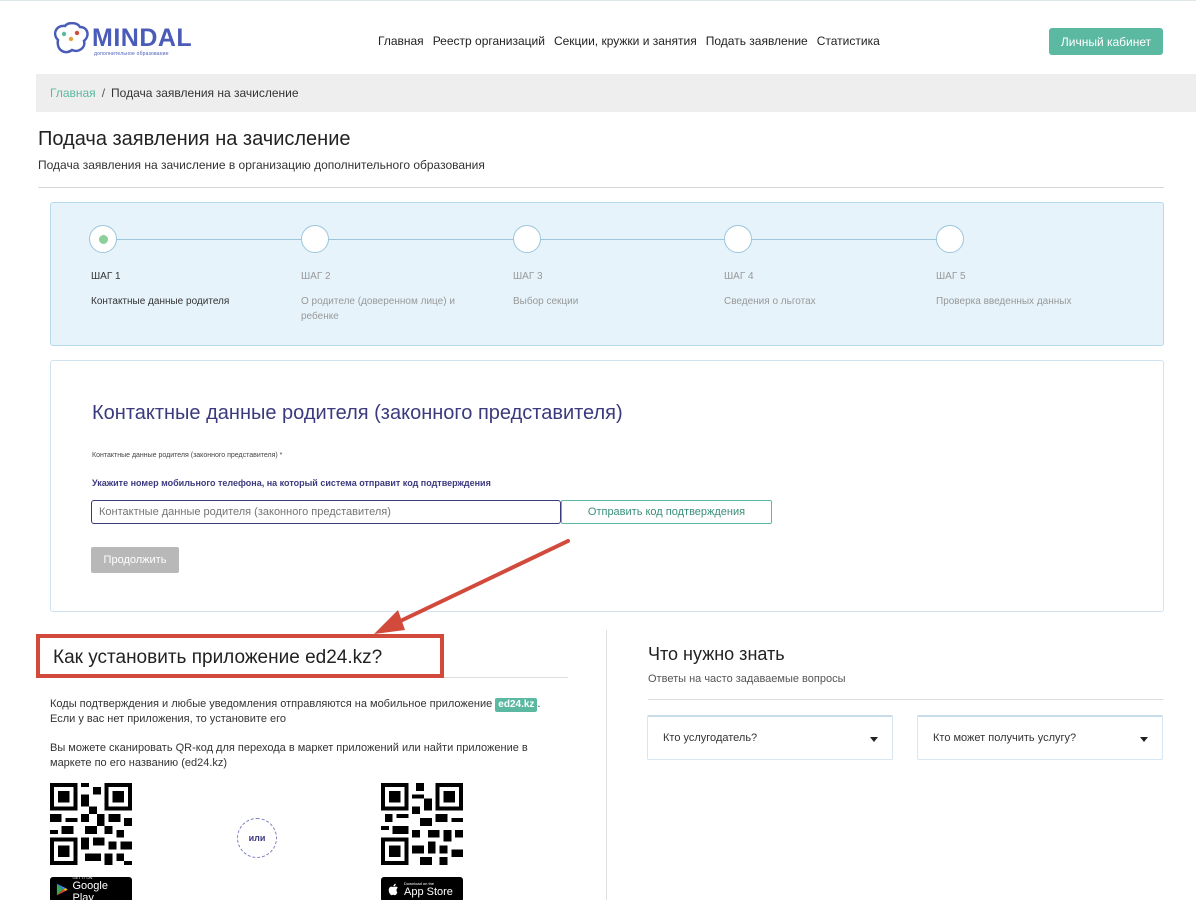 The width and height of the screenshot is (1196, 900). Describe the element at coordinates (135, 560) in the screenshot. I see `continue-button: Продолжить` at that location.